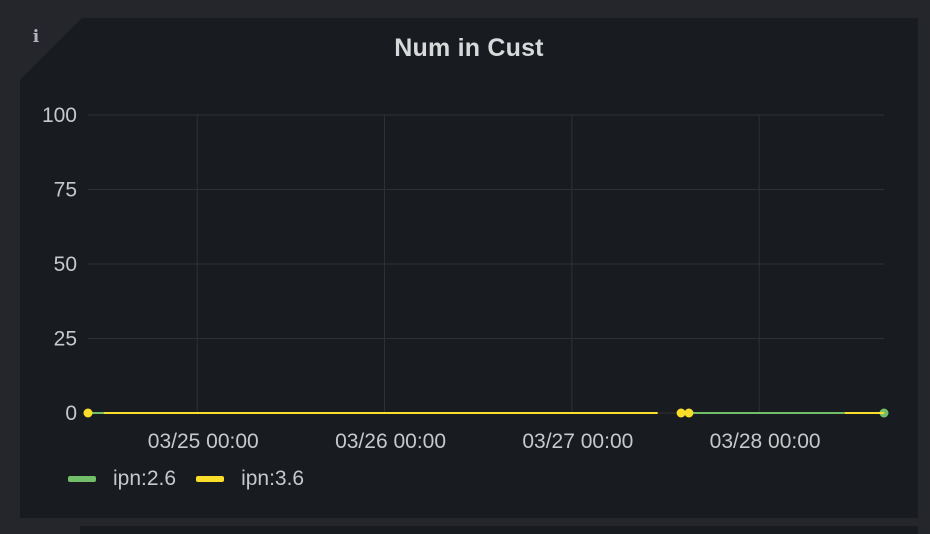  Describe the element at coordinates (71, 413) in the screenshot. I see `y-tick-label: 0` at that location.